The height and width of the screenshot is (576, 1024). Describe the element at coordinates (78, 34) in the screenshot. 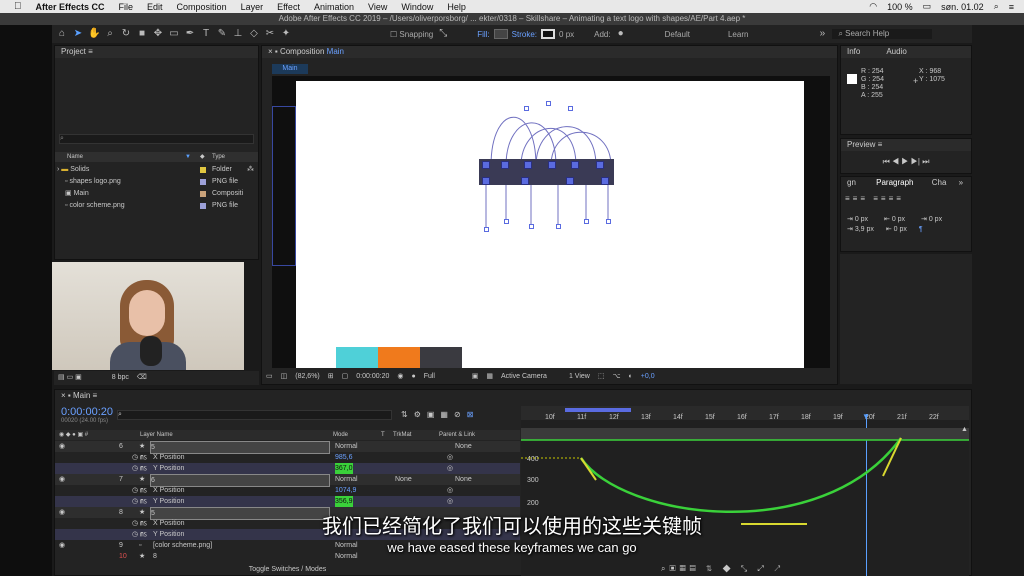

I see `selection-tool-icon: ➤` at that location.